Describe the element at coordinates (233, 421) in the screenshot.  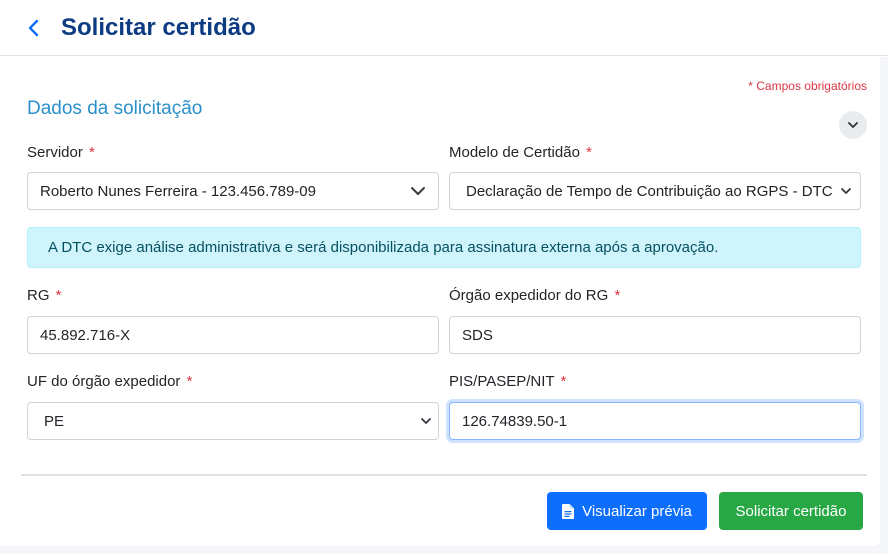
I see `uf-select: PE` at that location.